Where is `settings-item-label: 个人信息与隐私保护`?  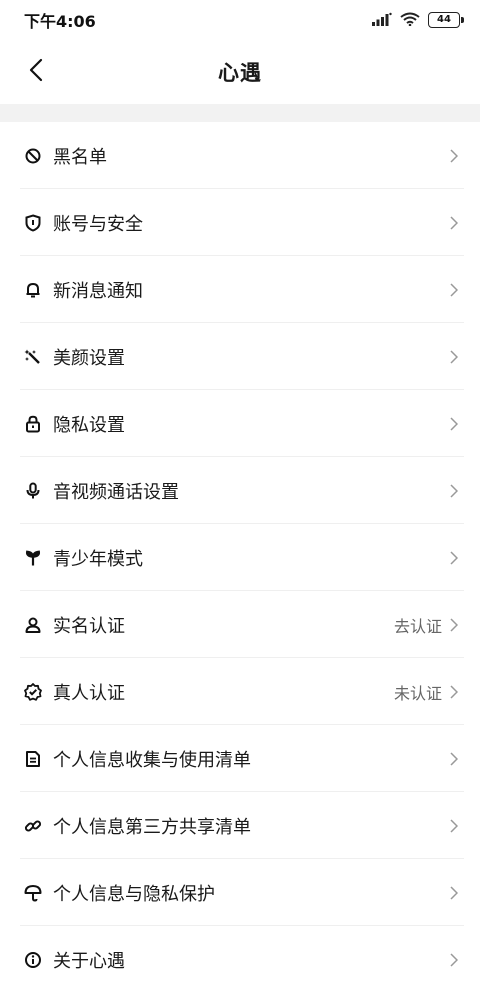 settings-item-label: 个人信息与隐私保护 is located at coordinates (134, 894).